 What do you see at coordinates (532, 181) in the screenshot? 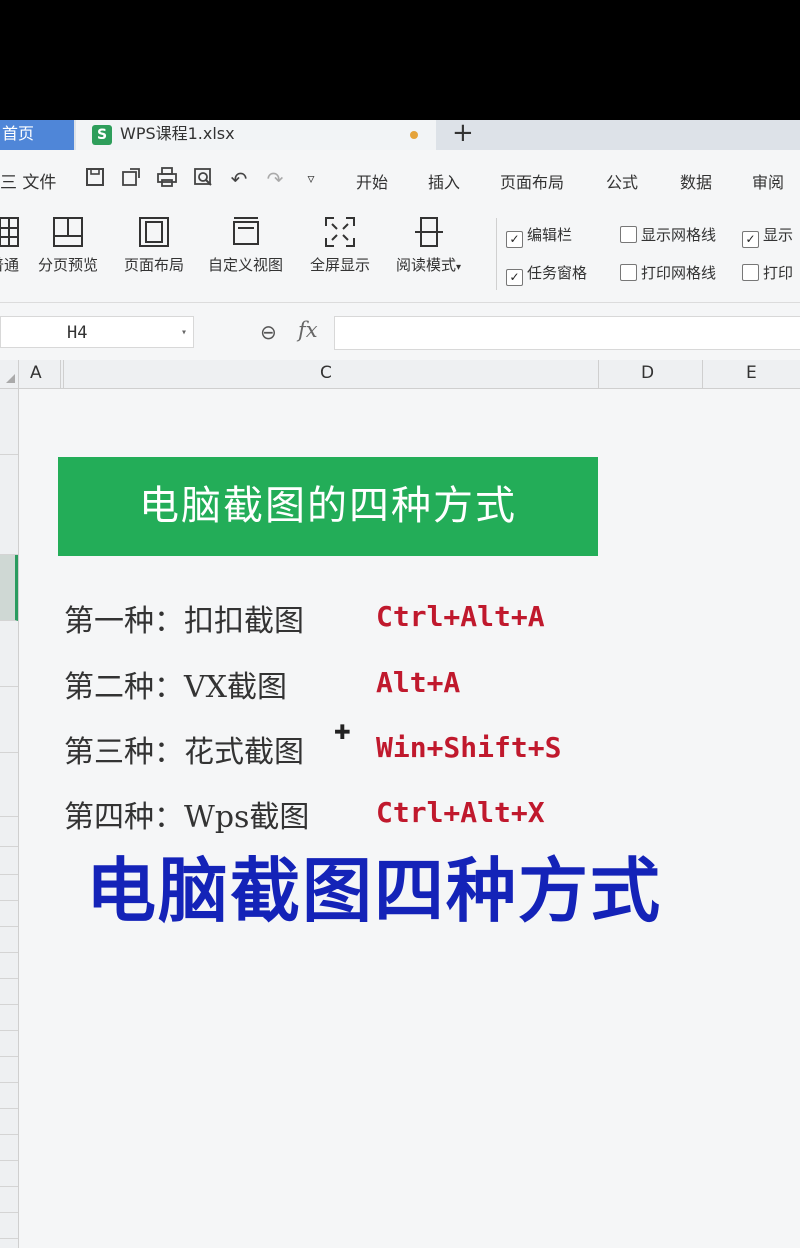
I see `menu-item-page-layout: 页面布局` at bounding box center [532, 181].